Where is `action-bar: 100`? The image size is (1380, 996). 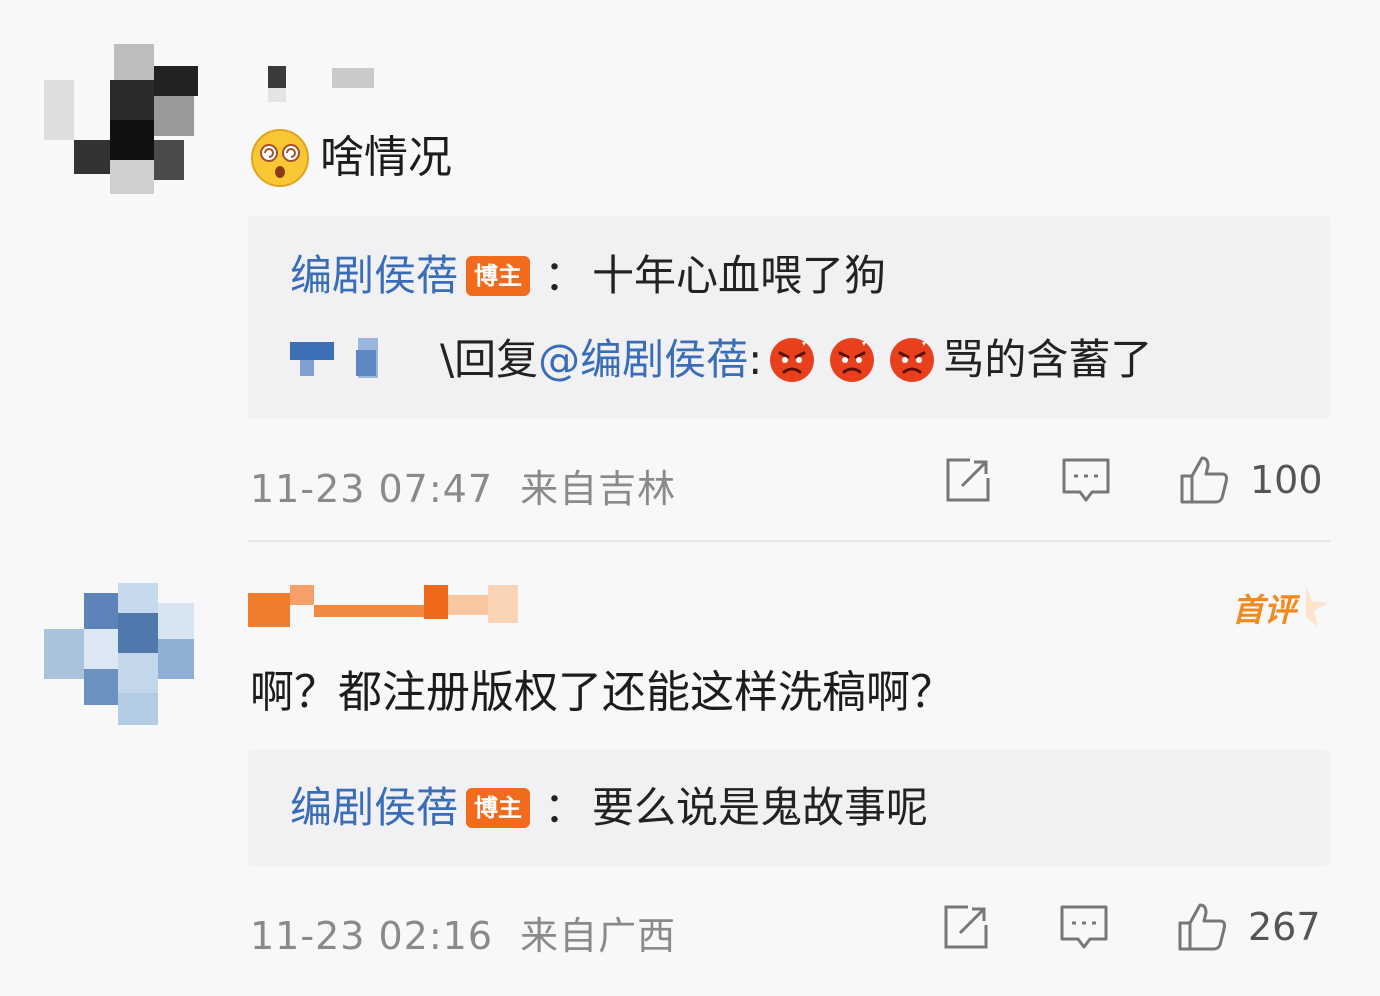 action-bar: 100 is located at coordinates (1131, 480).